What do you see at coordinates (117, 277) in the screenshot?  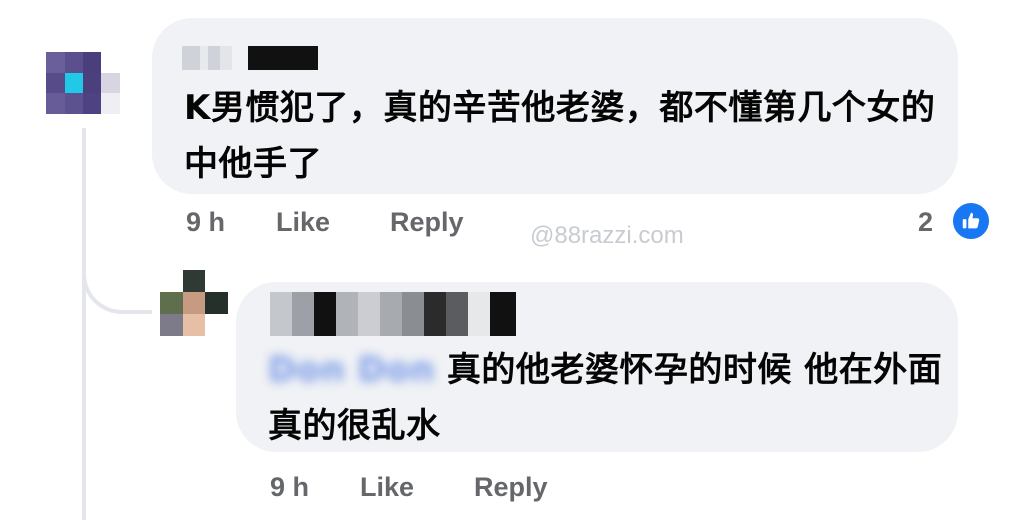 I see `reply-connector` at bounding box center [117, 277].